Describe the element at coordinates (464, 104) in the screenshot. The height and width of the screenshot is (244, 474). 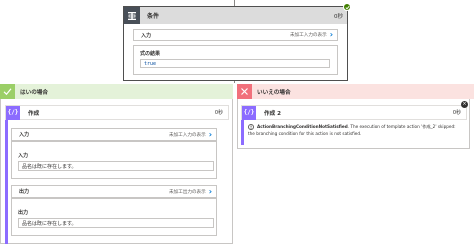
I see `skipped-status-icon: ×` at that location.